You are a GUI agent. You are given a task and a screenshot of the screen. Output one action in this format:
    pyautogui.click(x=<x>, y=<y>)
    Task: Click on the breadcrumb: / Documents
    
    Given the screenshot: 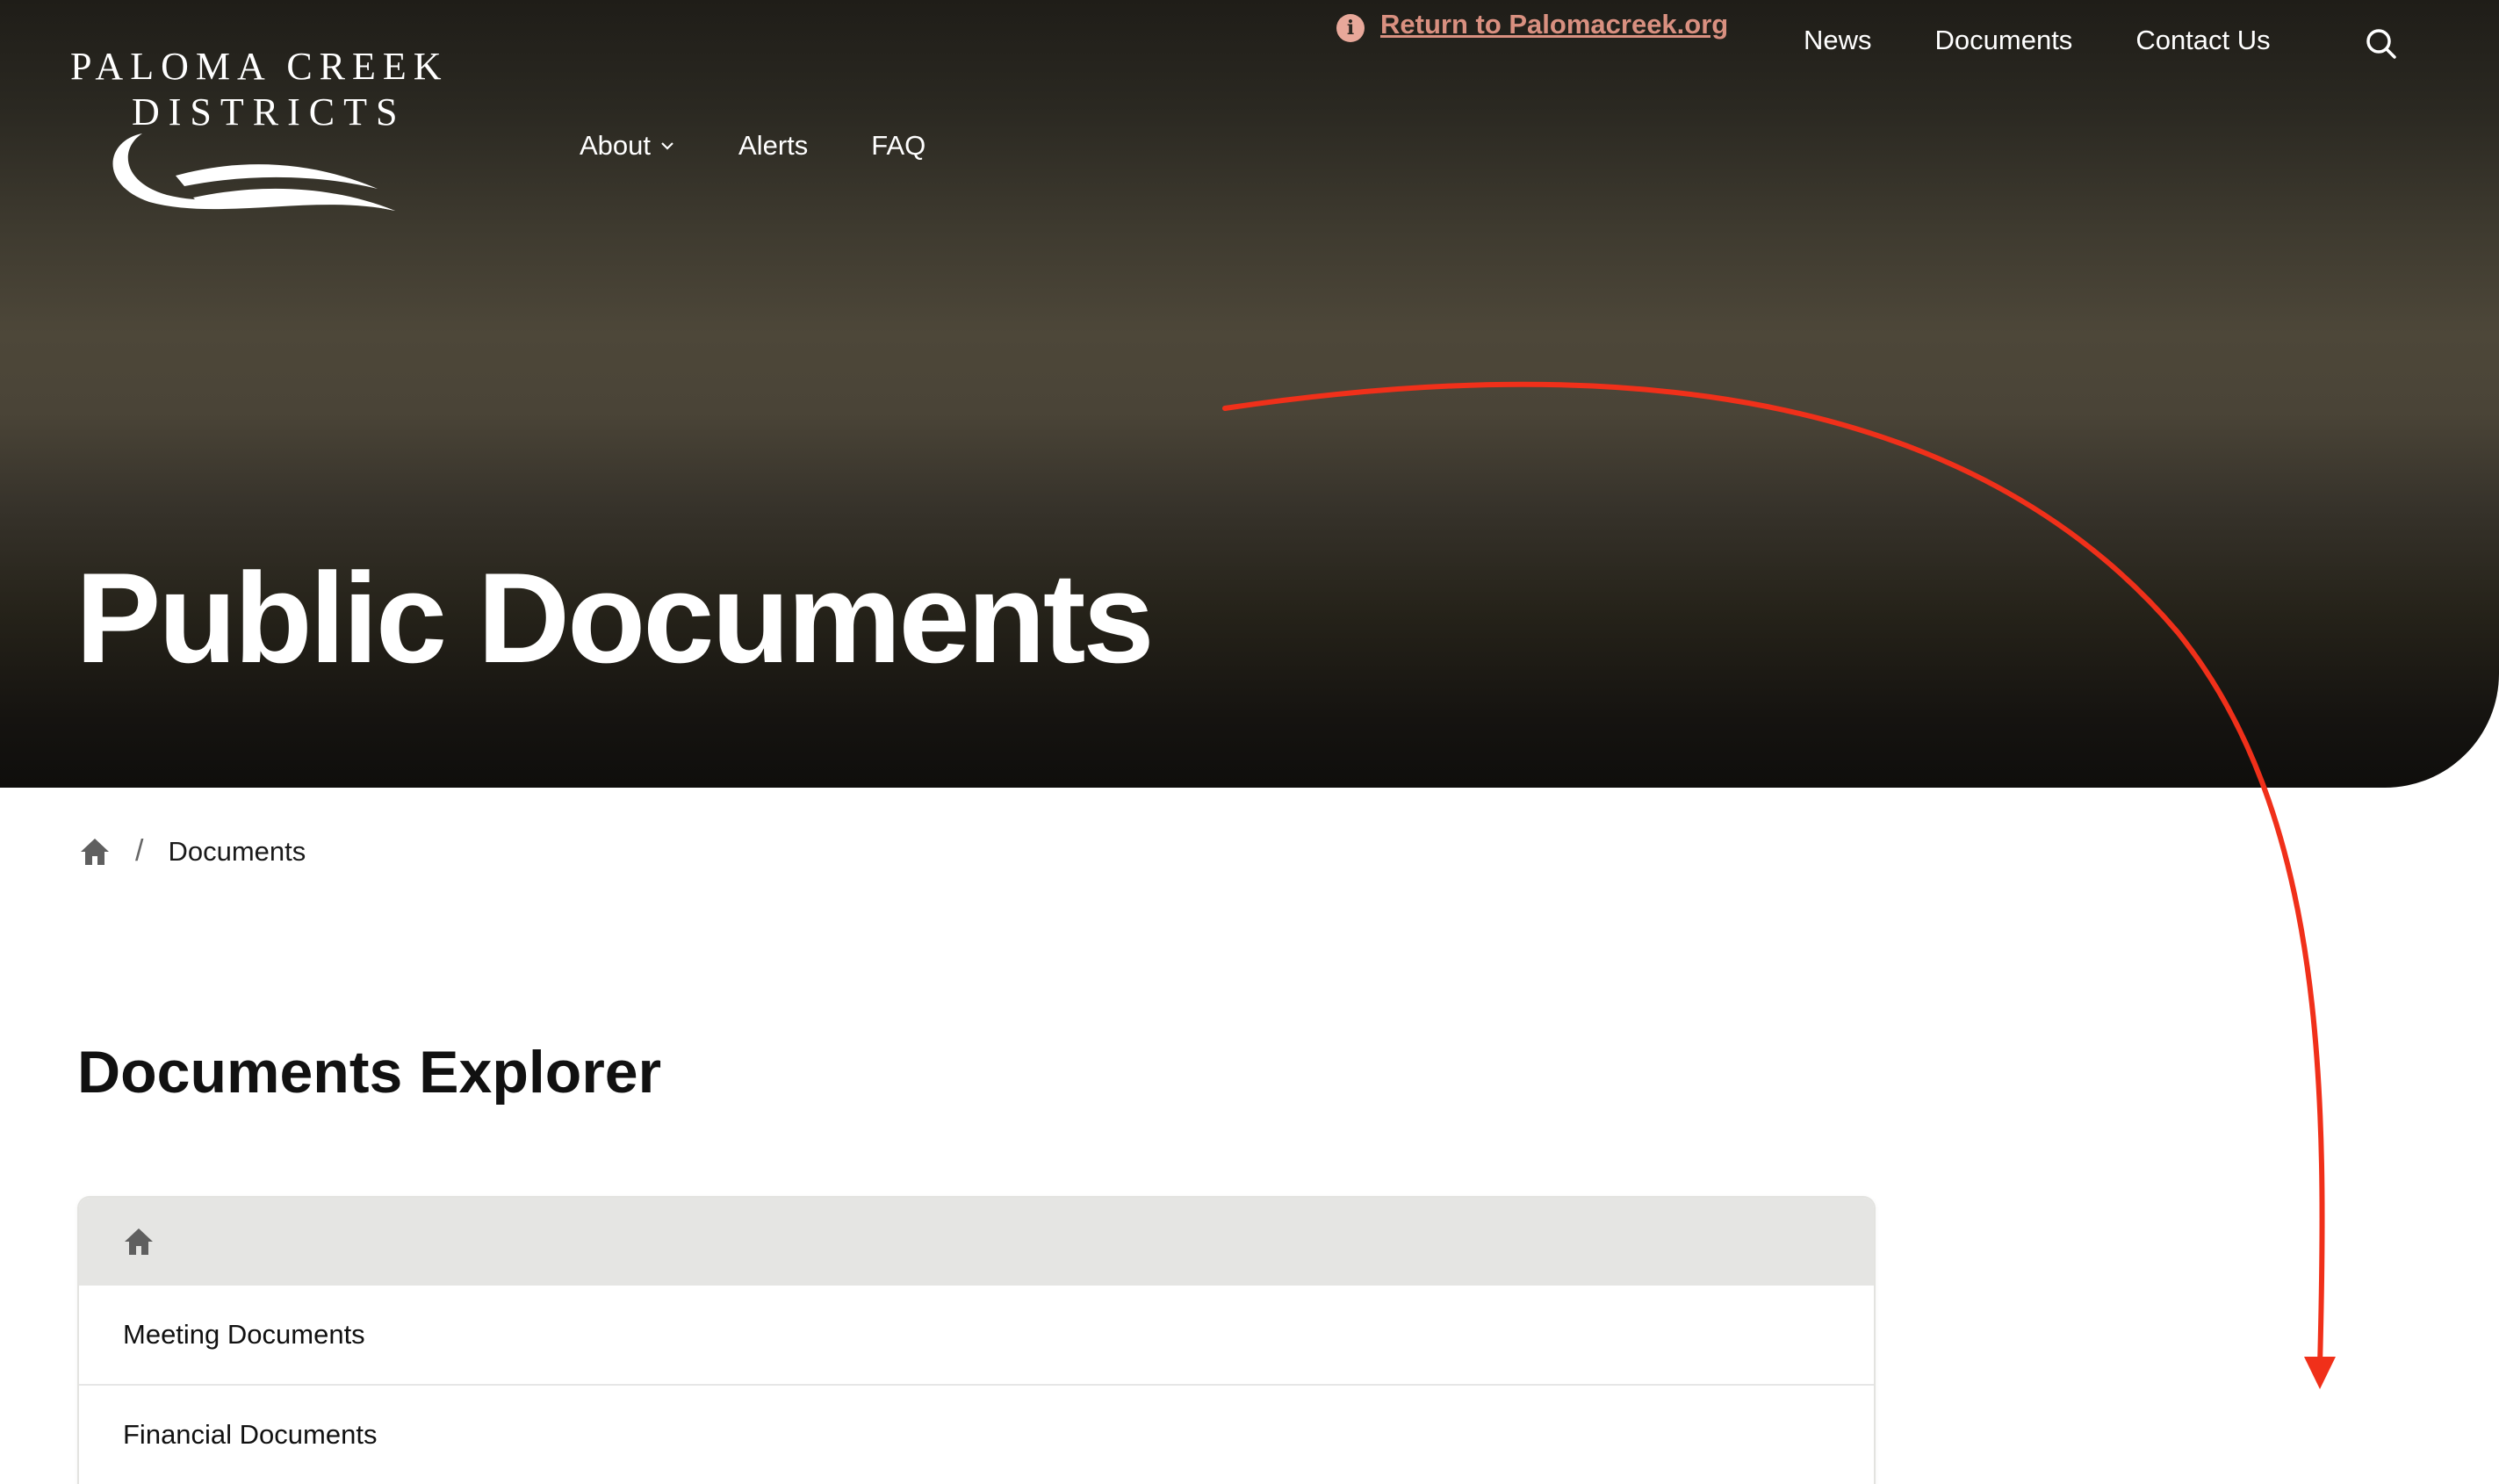 What is the action you would take?
    pyautogui.click(x=192, y=851)
    